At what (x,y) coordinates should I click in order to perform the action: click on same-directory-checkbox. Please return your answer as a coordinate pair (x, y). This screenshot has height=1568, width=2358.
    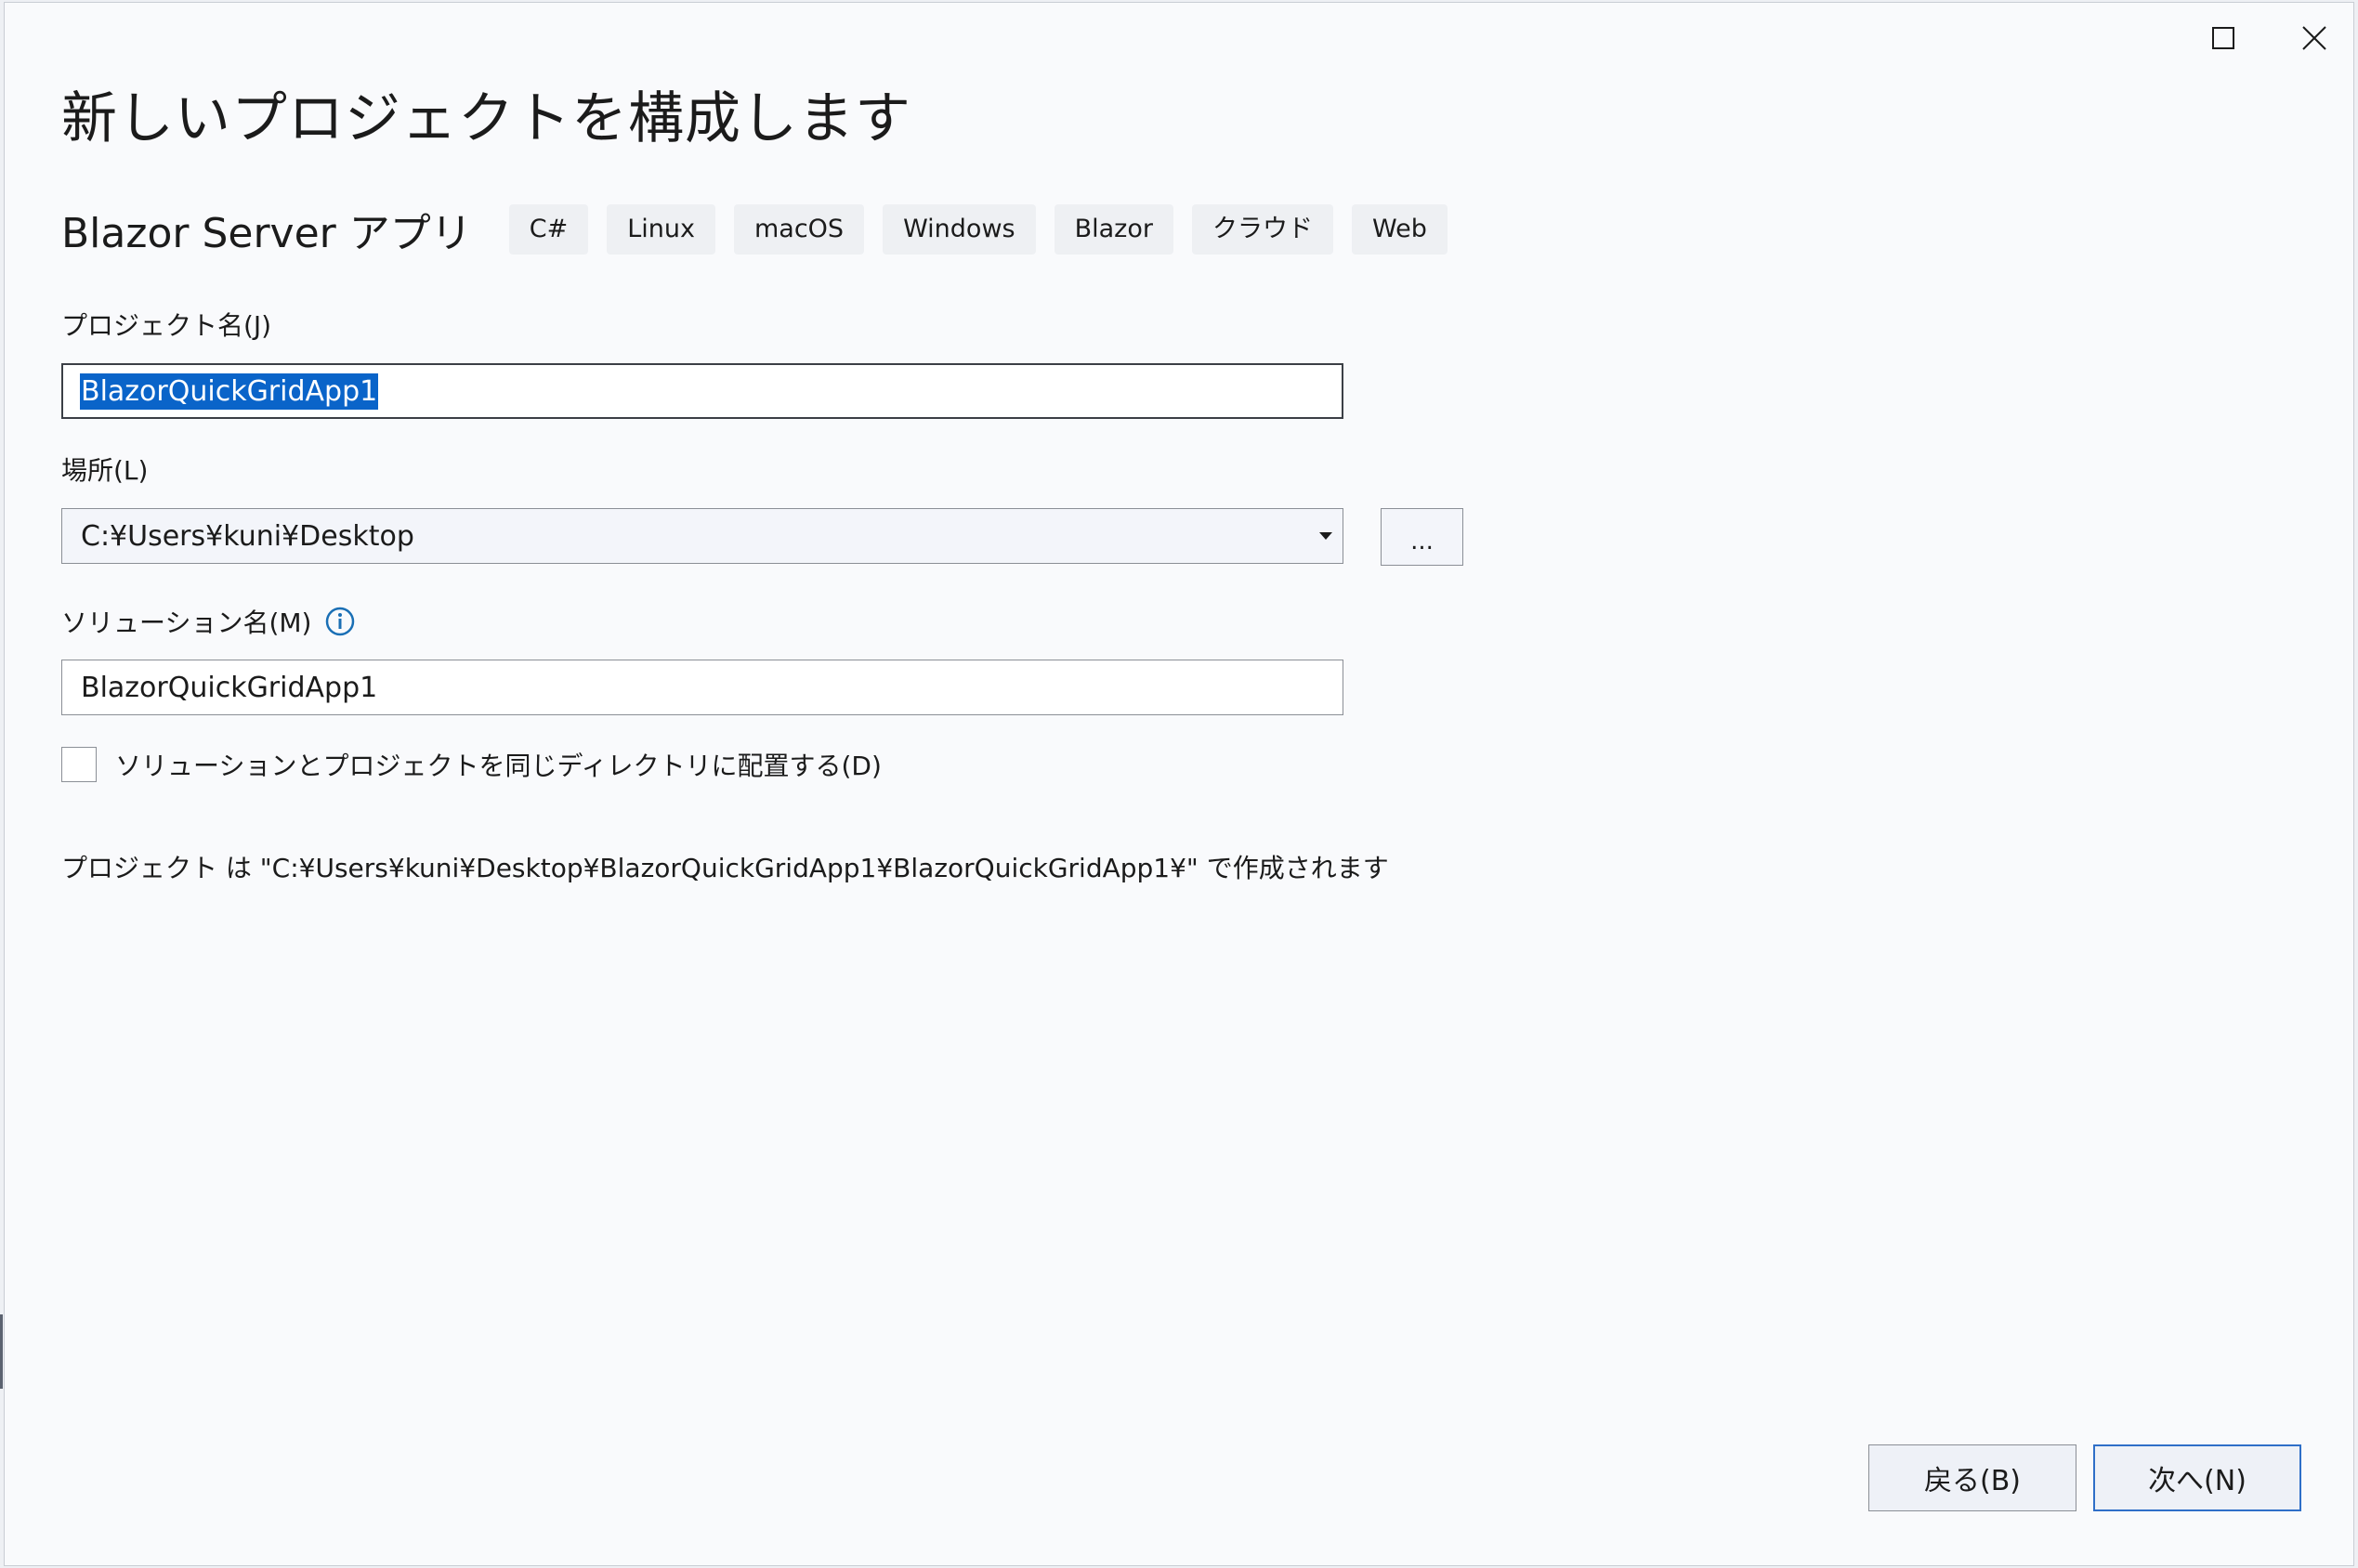
    Looking at the image, I should click on (79, 764).